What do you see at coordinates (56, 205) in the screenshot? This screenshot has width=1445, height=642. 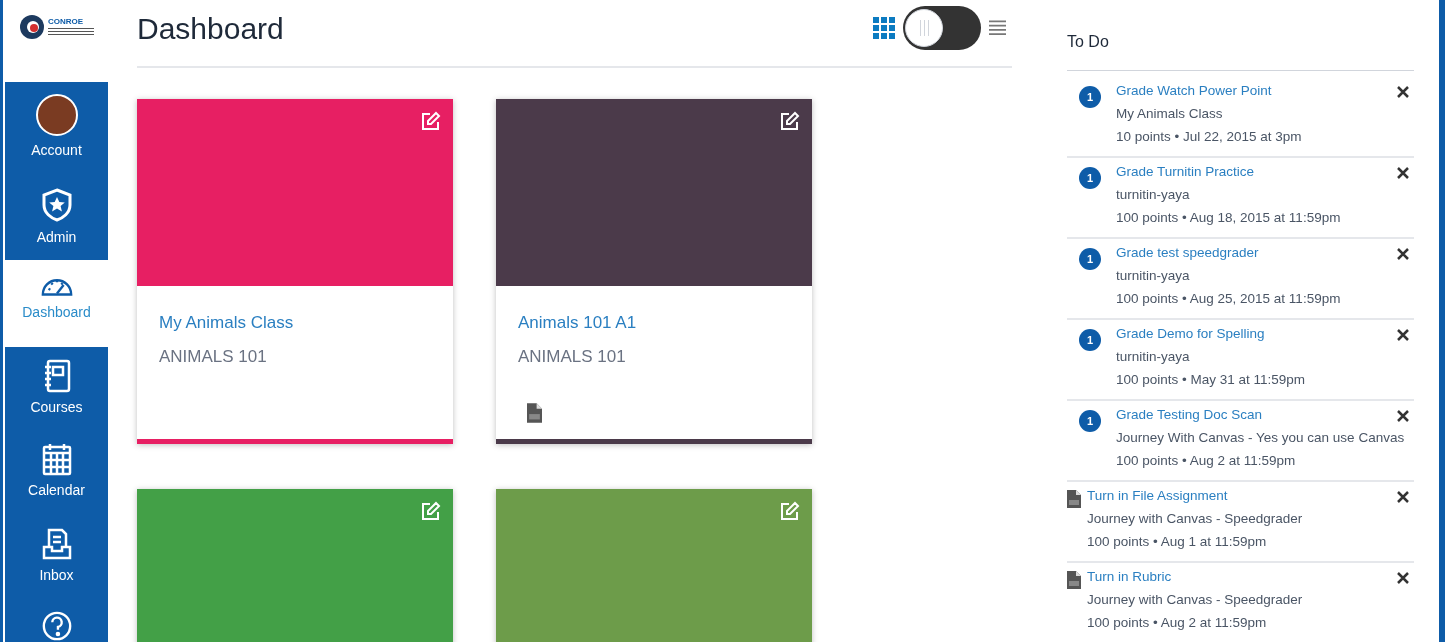 I see `admin-icon` at bounding box center [56, 205].